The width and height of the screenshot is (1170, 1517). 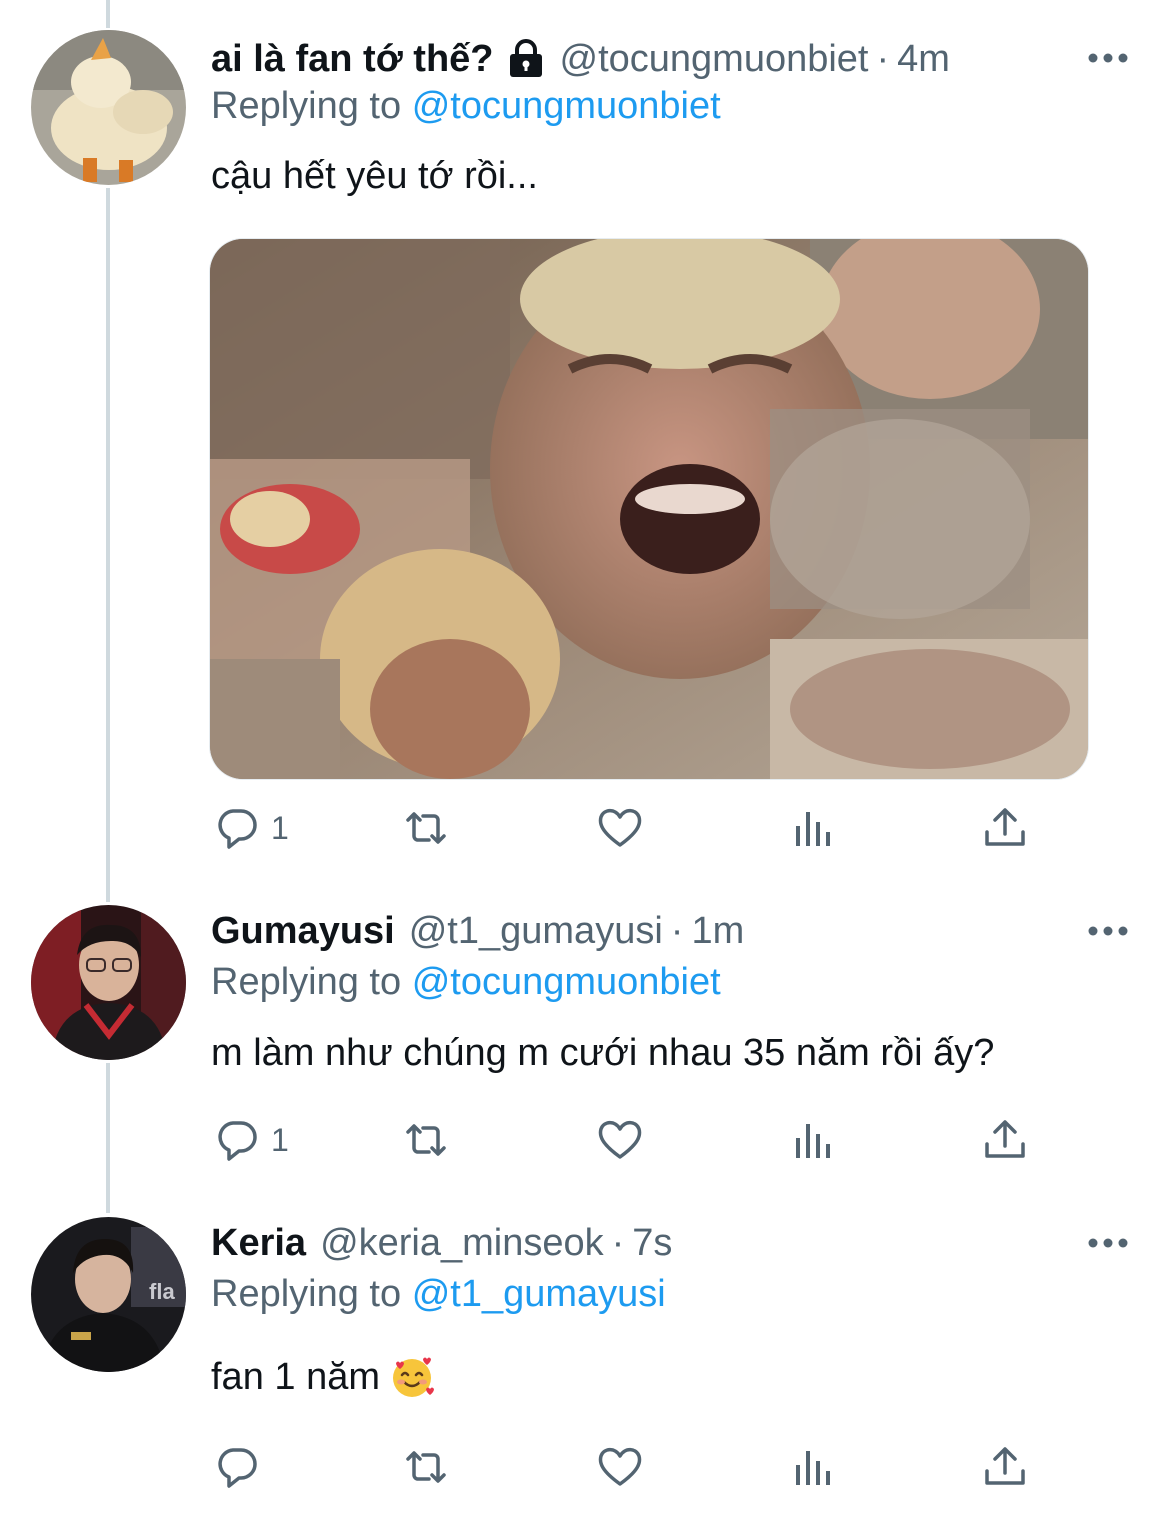 What do you see at coordinates (539, 1294) in the screenshot?
I see `reply-mention-link: @t1_gumayusi` at bounding box center [539, 1294].